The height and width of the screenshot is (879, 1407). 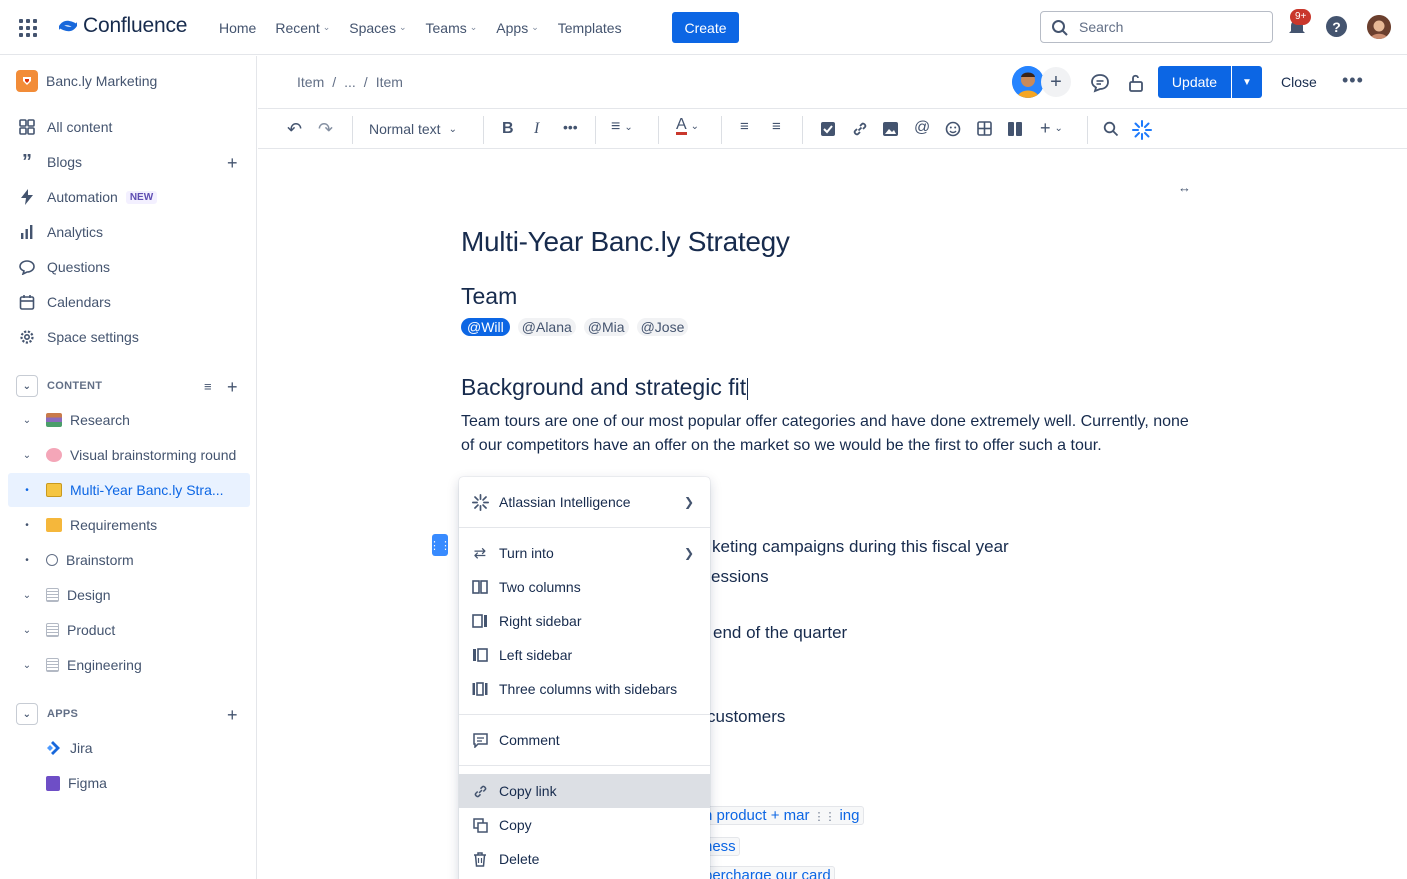 I want to click on mention-chip: @Mia, so click(x=606, y=327).